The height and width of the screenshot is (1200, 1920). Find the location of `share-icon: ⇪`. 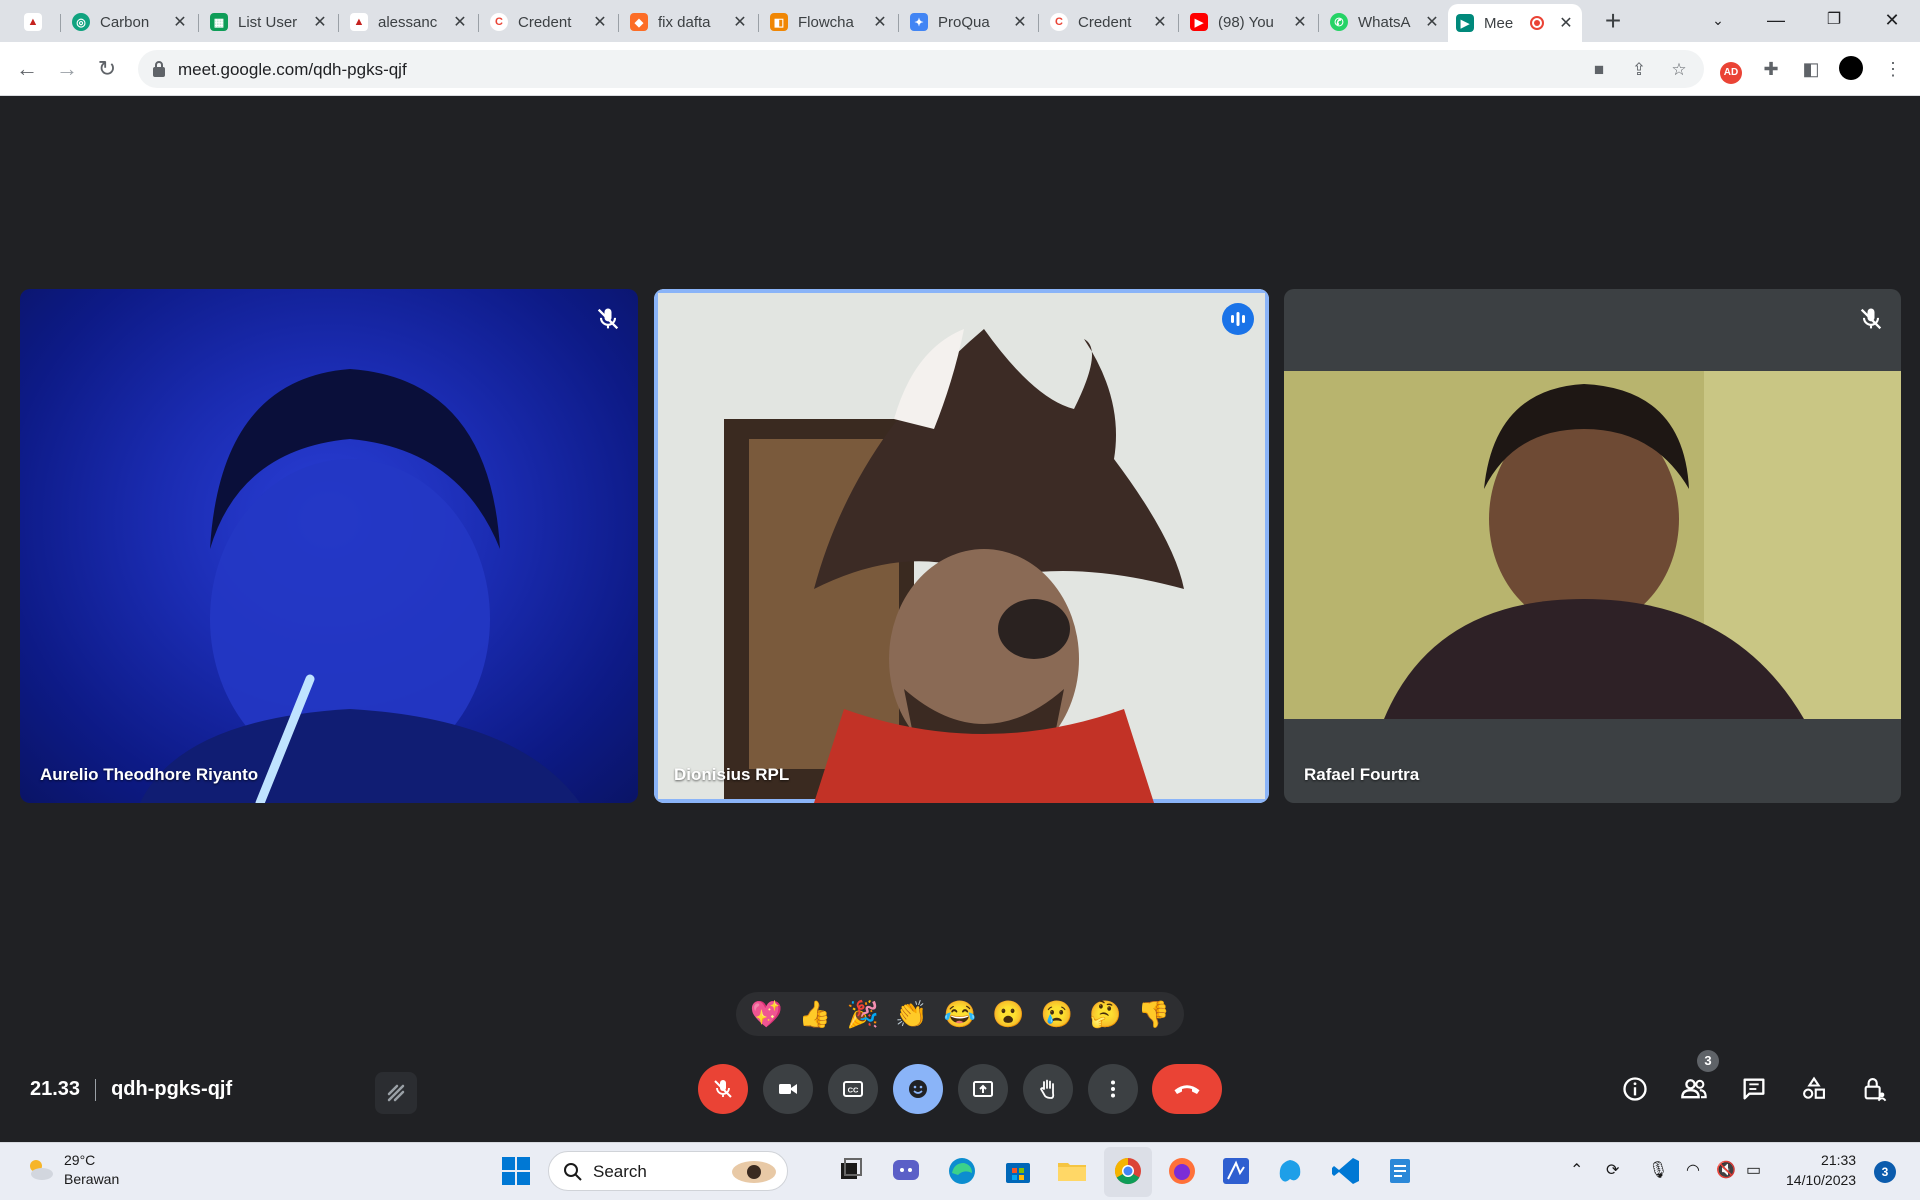

share-icon: ⇪ is located at coordinates (1639, 70).